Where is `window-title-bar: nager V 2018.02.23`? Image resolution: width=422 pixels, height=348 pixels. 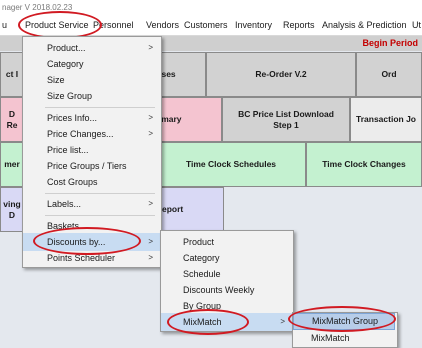 window-title-bar: nager V 2018.02.23 is located at coordinates (211, 8).